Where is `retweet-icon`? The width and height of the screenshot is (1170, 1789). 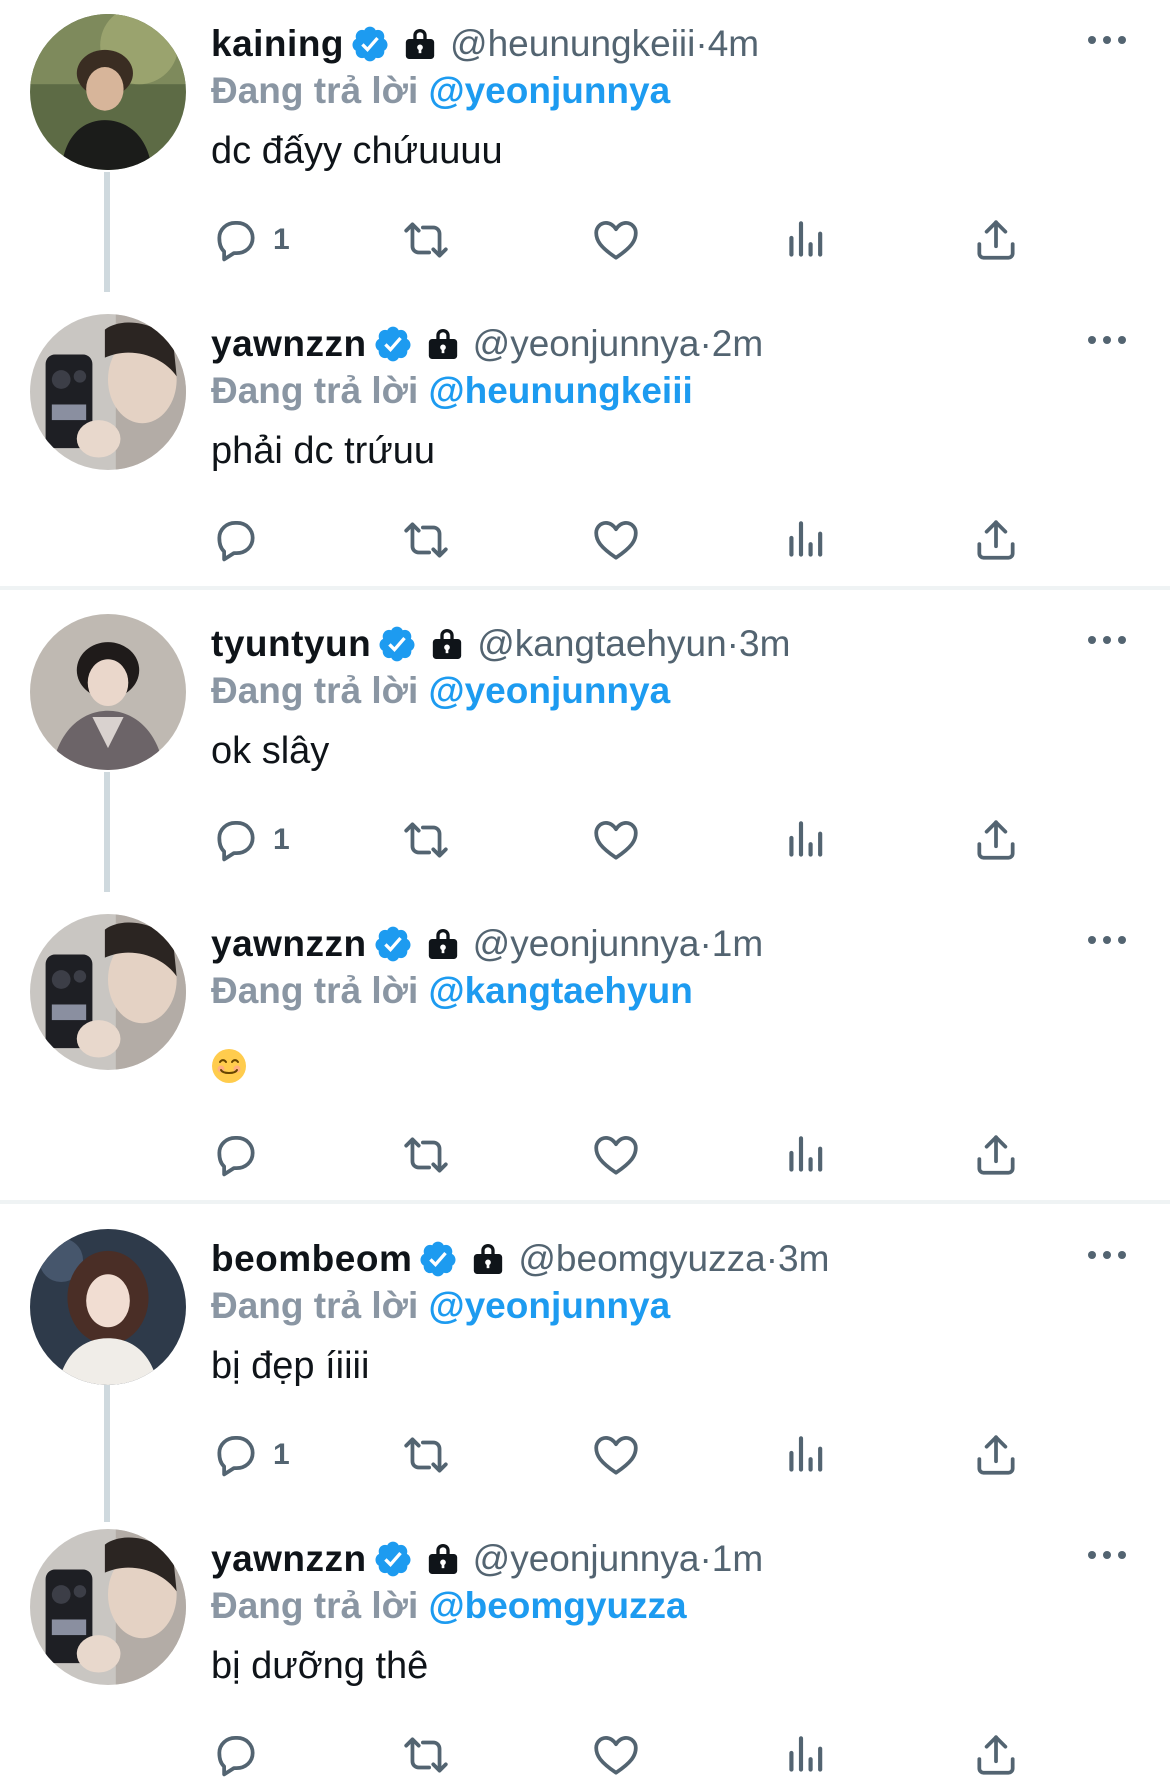 retweet-icon is located at coordinates (426, 240).